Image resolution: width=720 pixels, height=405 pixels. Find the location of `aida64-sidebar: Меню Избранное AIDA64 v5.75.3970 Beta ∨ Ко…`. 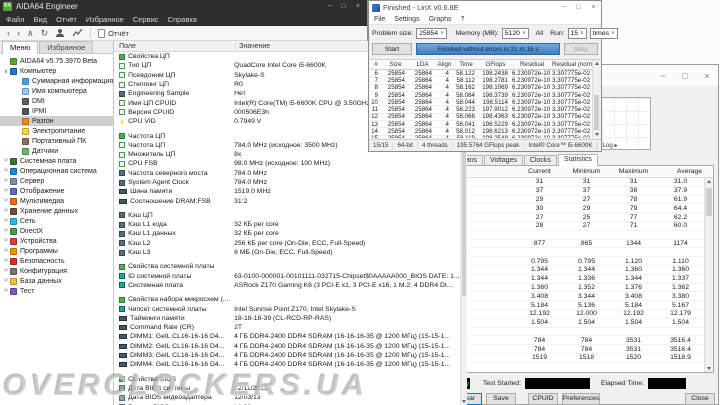

aida64-sidebar: Меню Избранное AIDA64 v5.75.3970 Beta ∨ Ко… is located at coordinates (57, 223).